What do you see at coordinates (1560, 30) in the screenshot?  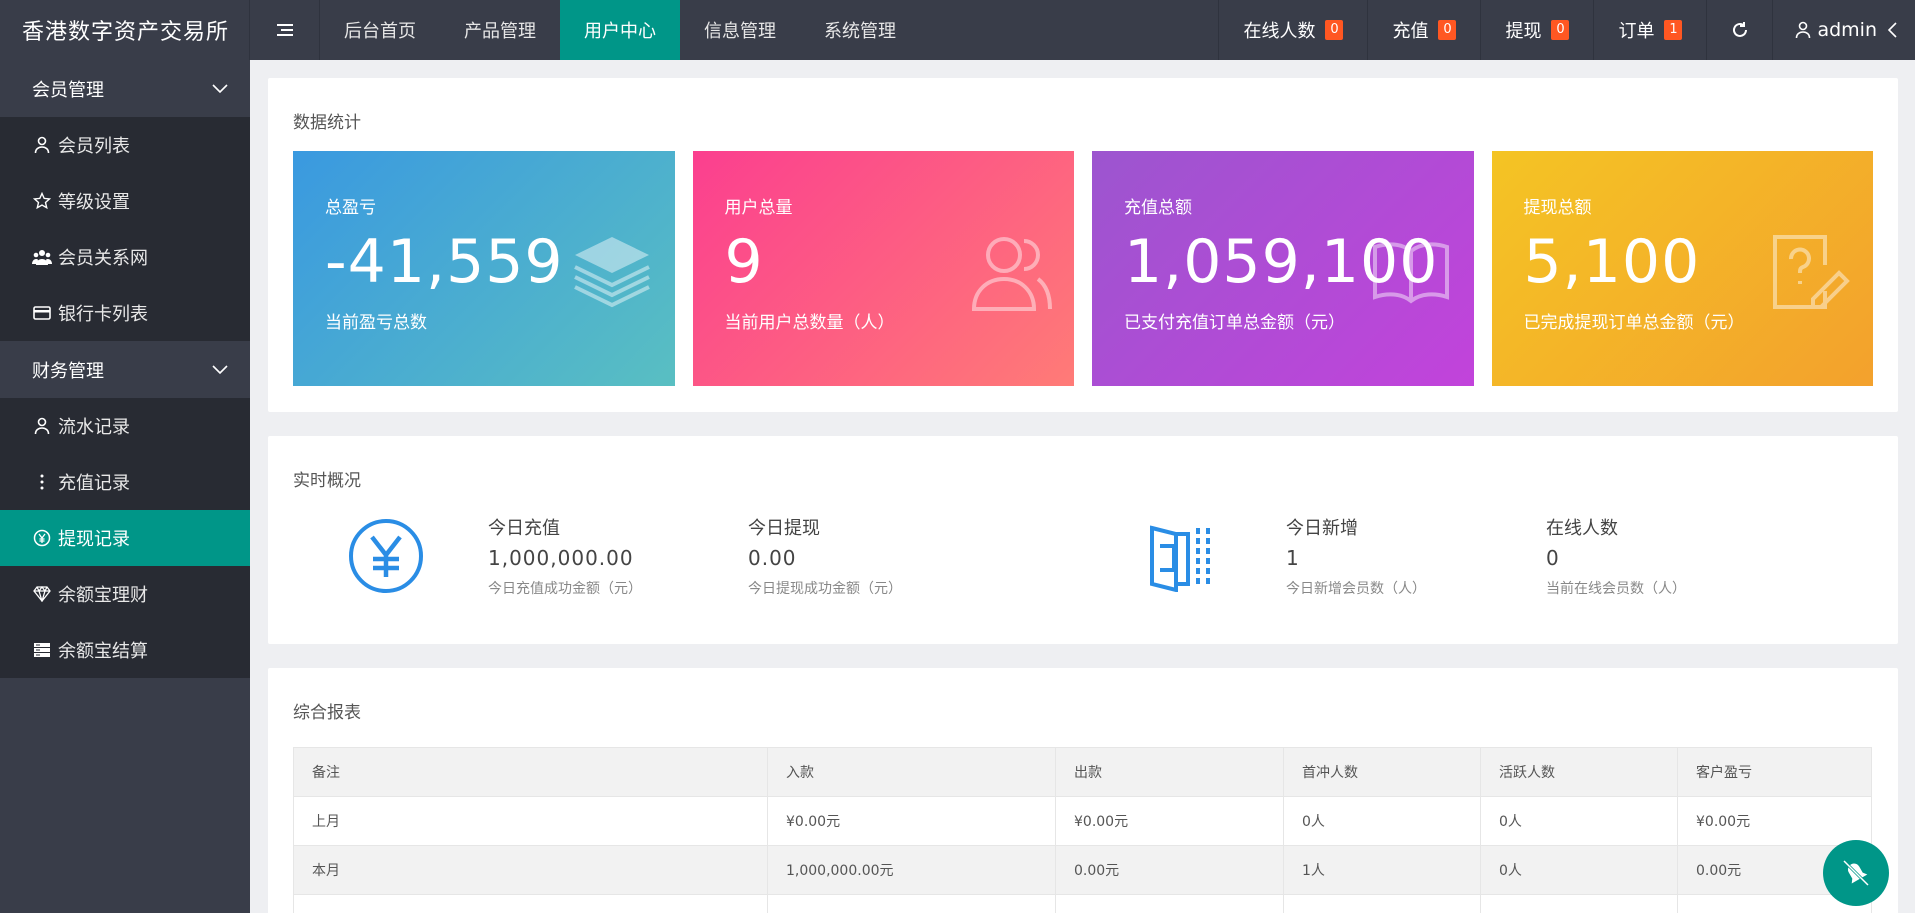 I see `withdraw-badge: 0` at bounding box center [1560, 30].